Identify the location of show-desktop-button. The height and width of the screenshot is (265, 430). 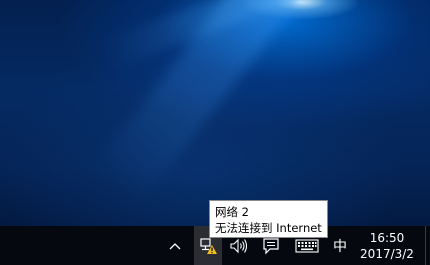
(427, 245).